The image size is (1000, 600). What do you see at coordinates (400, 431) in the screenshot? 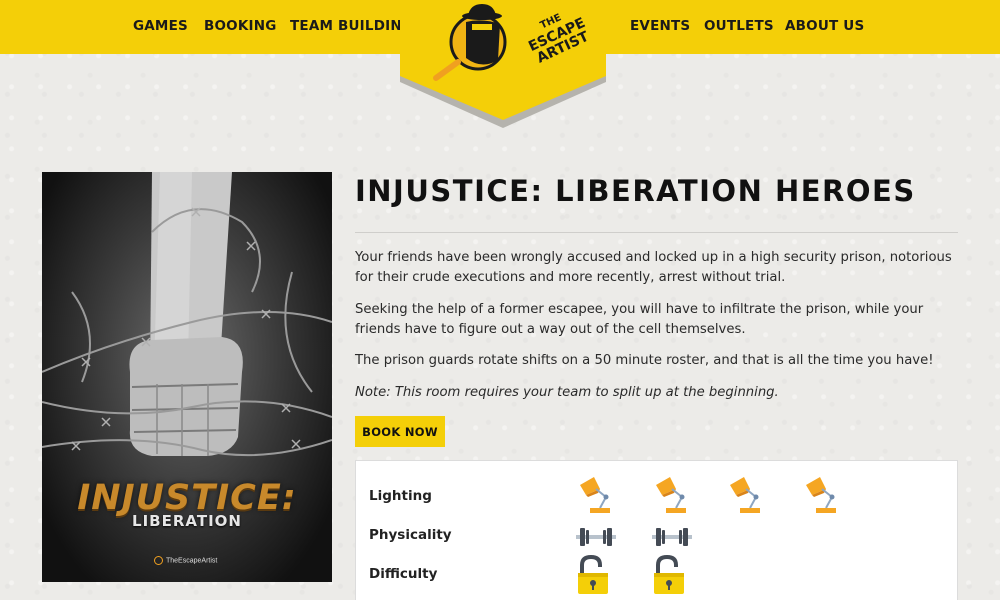
I see `book-now-button: BOOK NOW` at bounding box center [400, 431].